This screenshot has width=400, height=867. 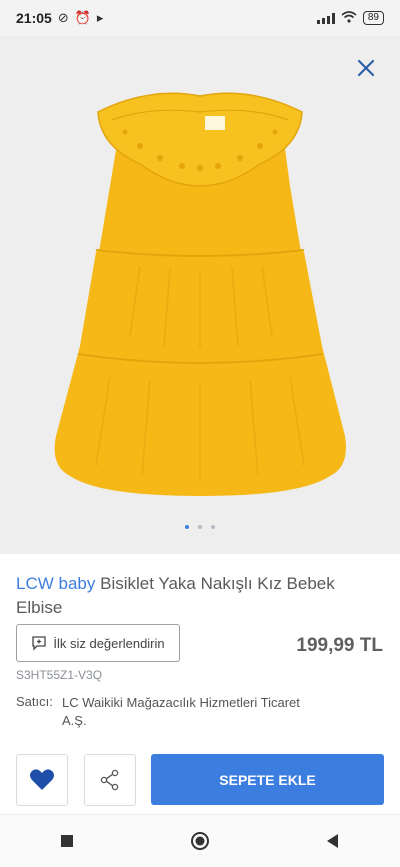 What do you see at coordinates (373, 18) in the screenshot?
I see `battery-indicator: 89` at bounding box center [373, 18].